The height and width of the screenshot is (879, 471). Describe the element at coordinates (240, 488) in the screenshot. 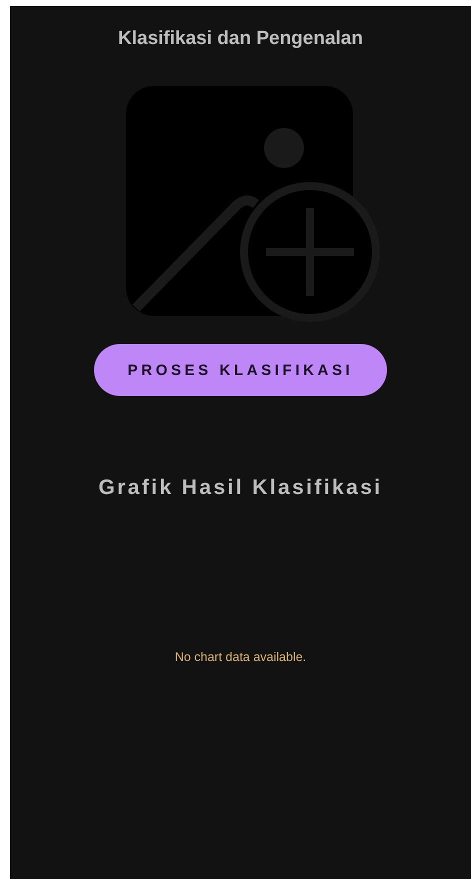

I see `chart-title: Grafik Hasil Klasifikasi` at that location.